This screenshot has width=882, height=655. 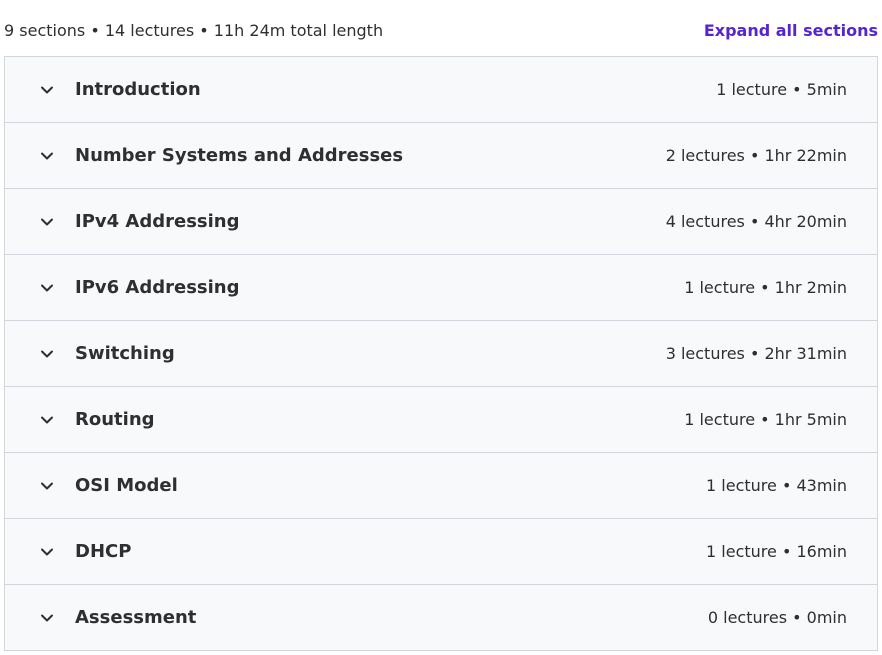 What do you see at coordinates (441, 222) in the screenshot?
I see `section-row-ipv4: IPv4 Addressing 4 lectures • 4hr 20min` at bounding box center [441, 222].